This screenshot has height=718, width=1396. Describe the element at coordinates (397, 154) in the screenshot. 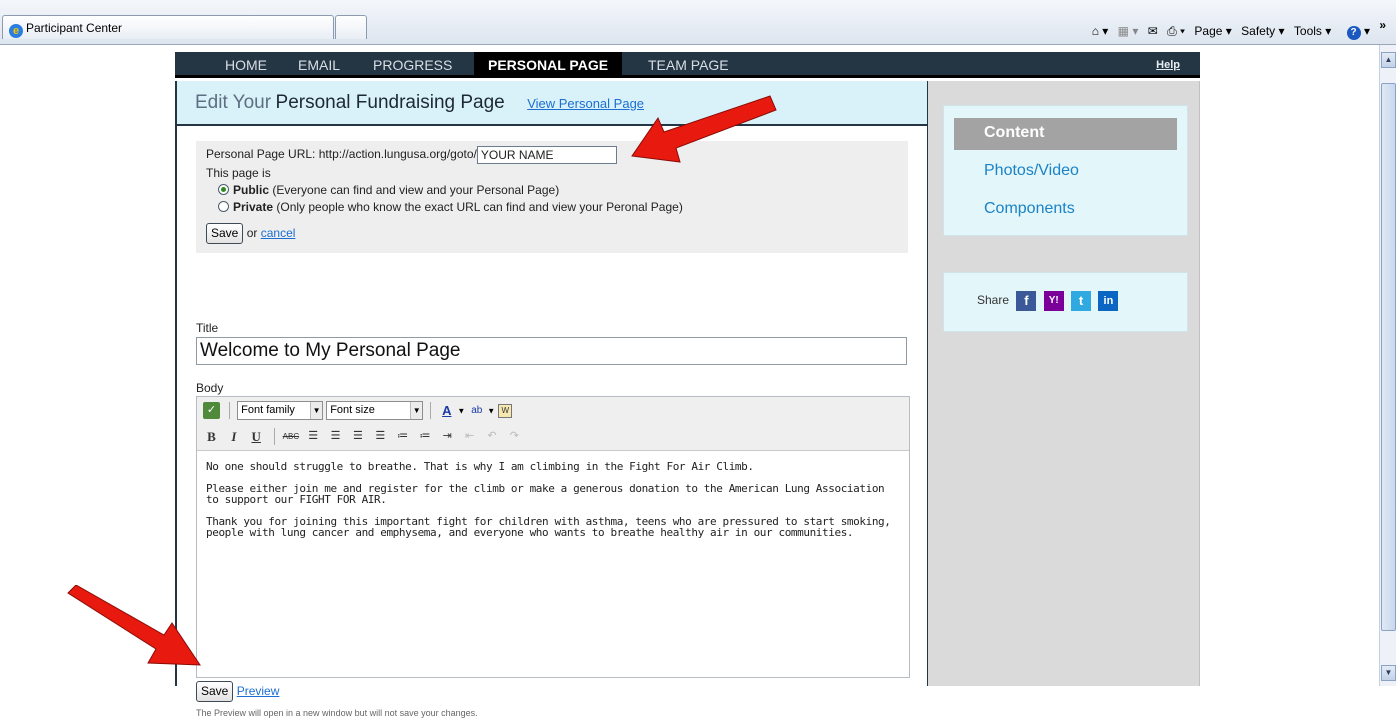

I see `url-prefix: http://action.lungusa.org/goto/` at that location.